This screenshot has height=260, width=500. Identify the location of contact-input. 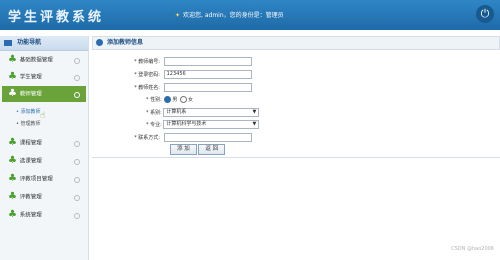
(207, 137).